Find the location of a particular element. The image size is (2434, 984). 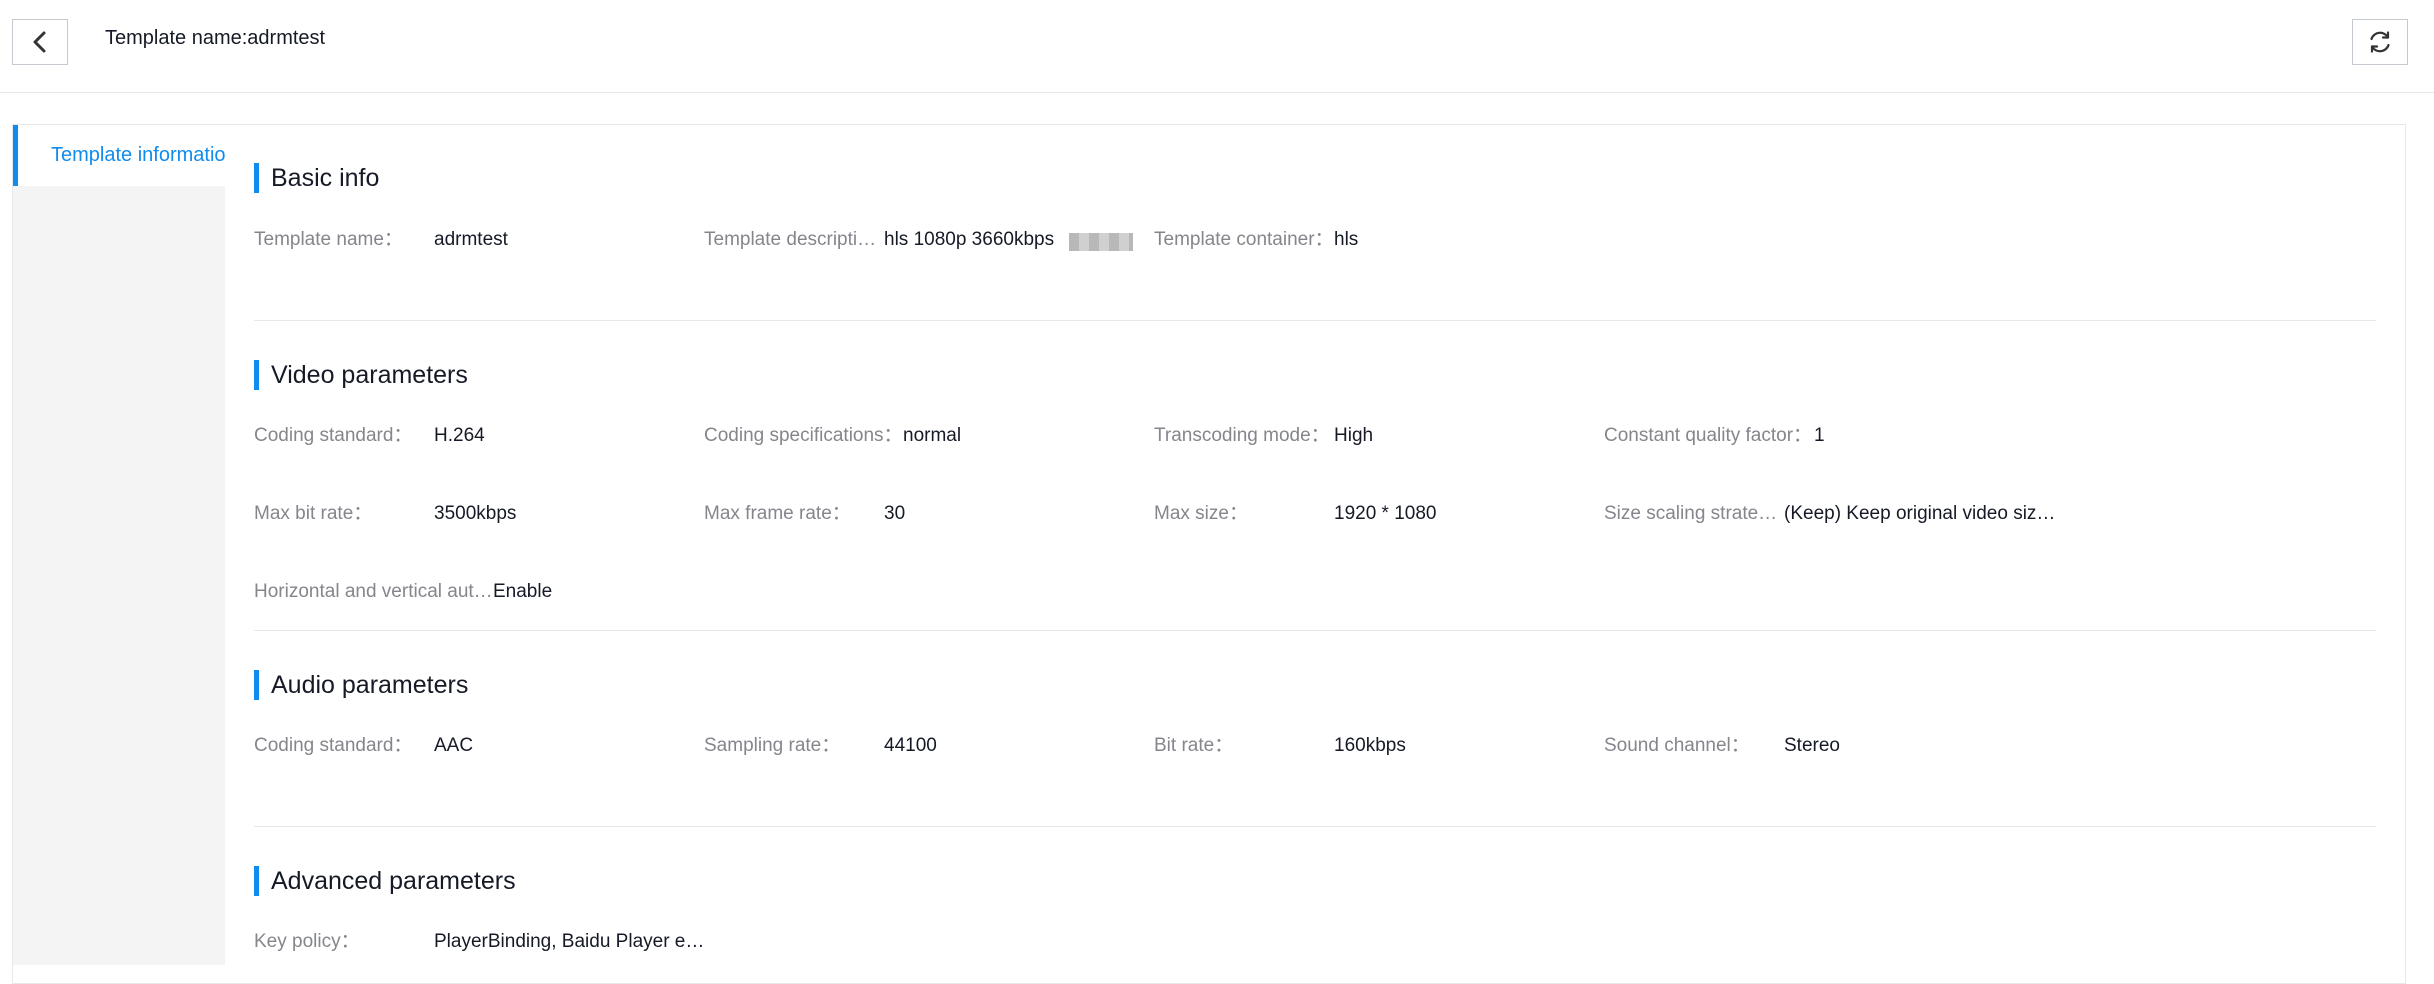

section-title-basic-info: Basic info is located at coordinates (316, 178).